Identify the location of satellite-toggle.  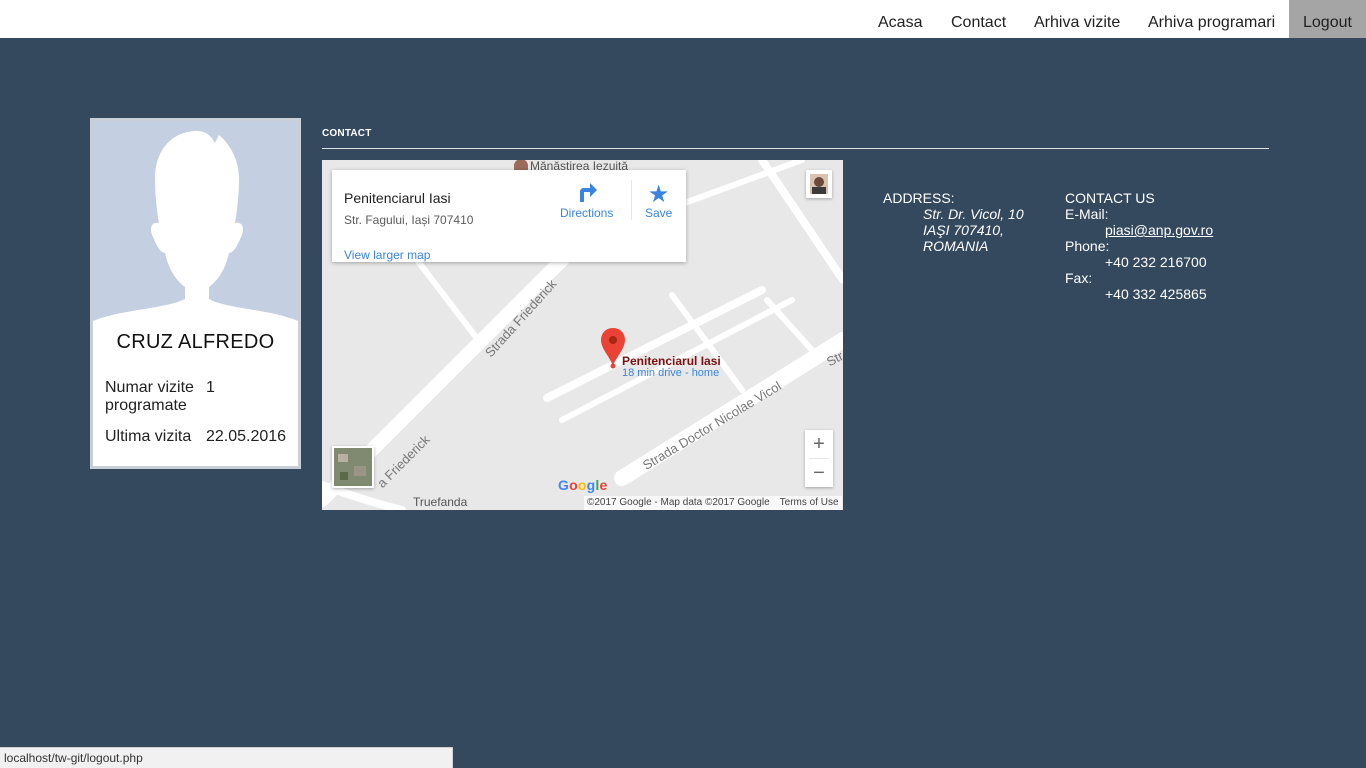
(353, 467).